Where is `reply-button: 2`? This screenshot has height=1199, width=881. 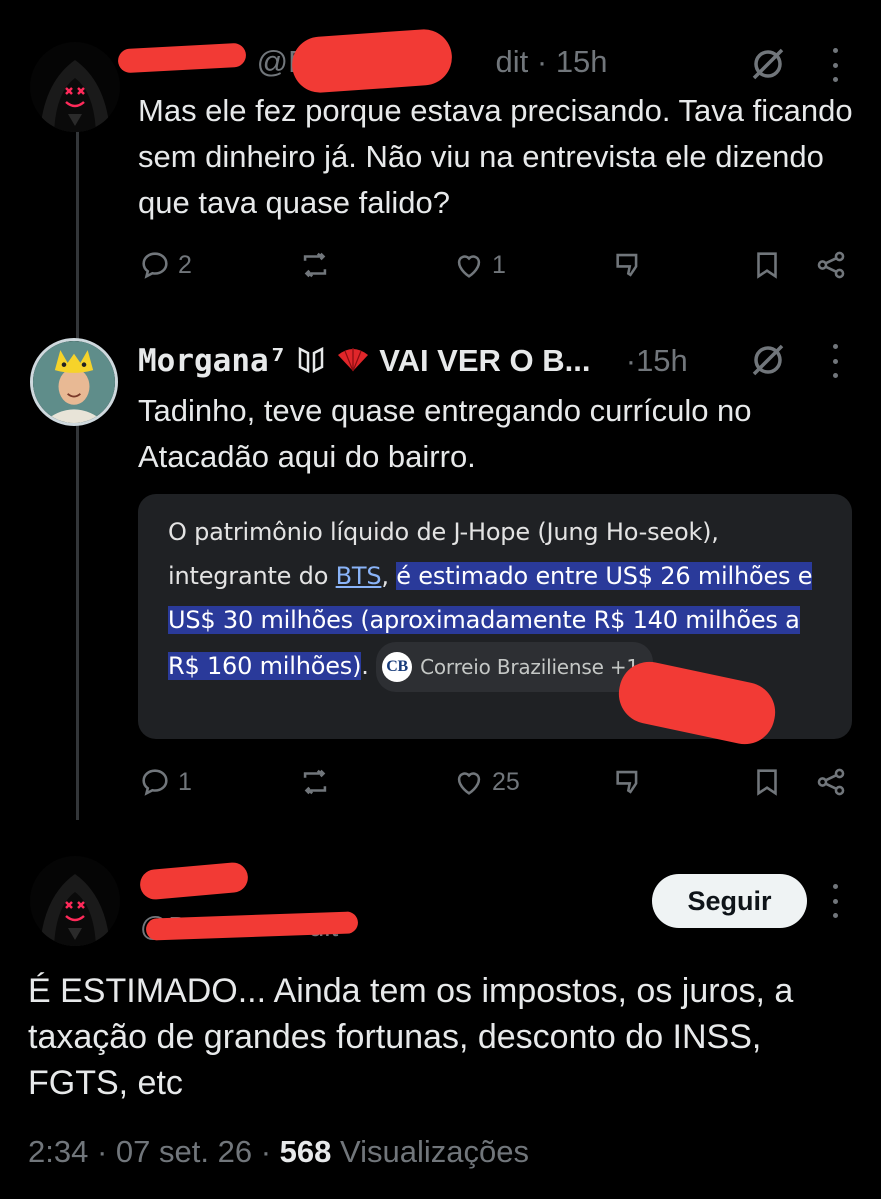
reply-button: 2 is located at coordinates (165, 265).